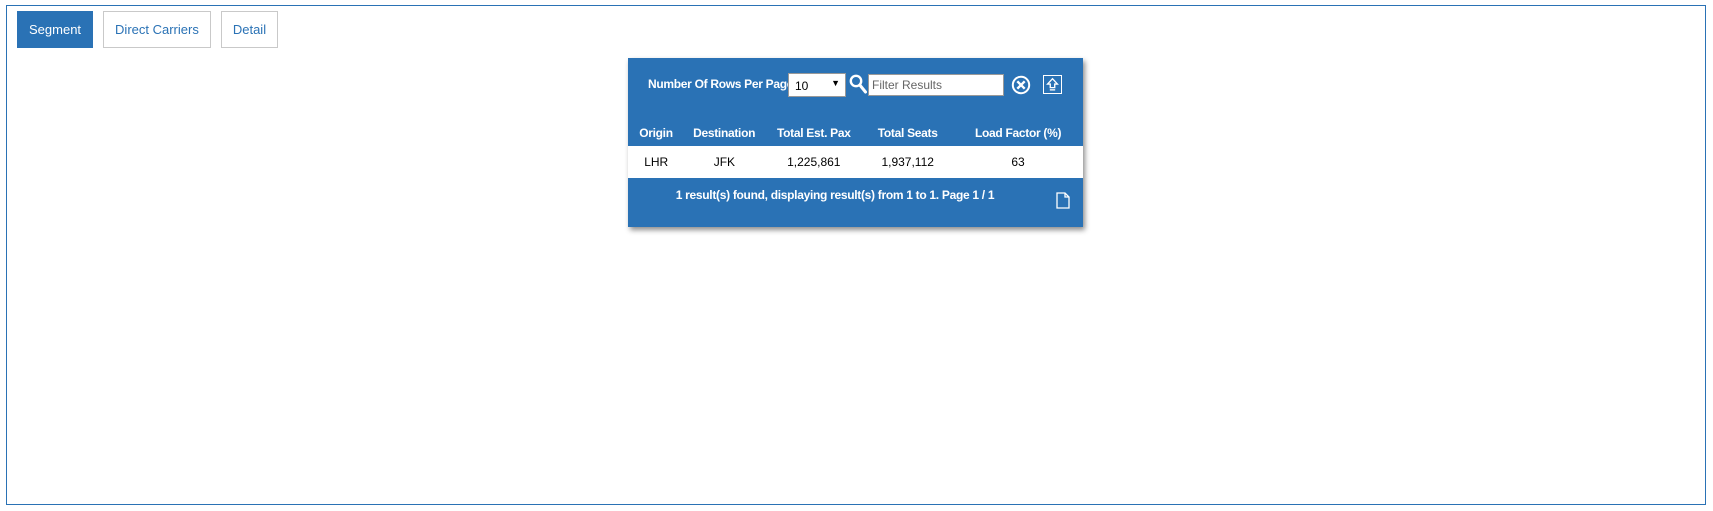 This screenshot has width=1713, height=511. I want to click on cell-destination: JFK, so click(724, 162).